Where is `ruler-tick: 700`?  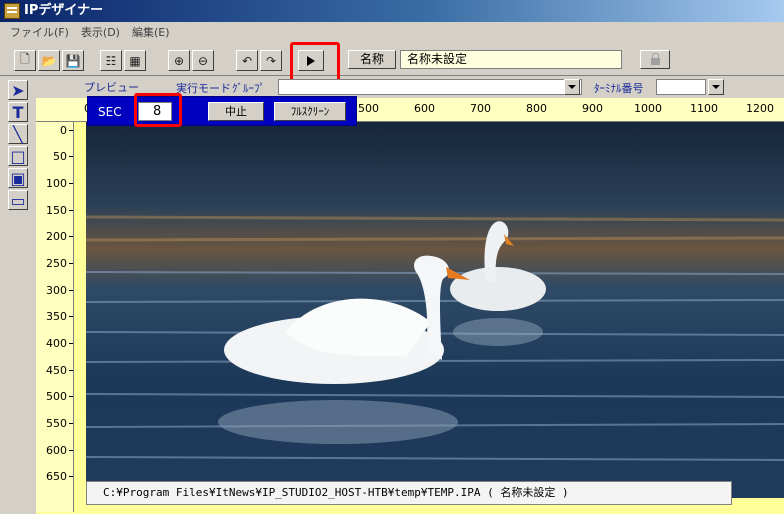
ruler-tick: 700 is located at coordinates (480, 108).